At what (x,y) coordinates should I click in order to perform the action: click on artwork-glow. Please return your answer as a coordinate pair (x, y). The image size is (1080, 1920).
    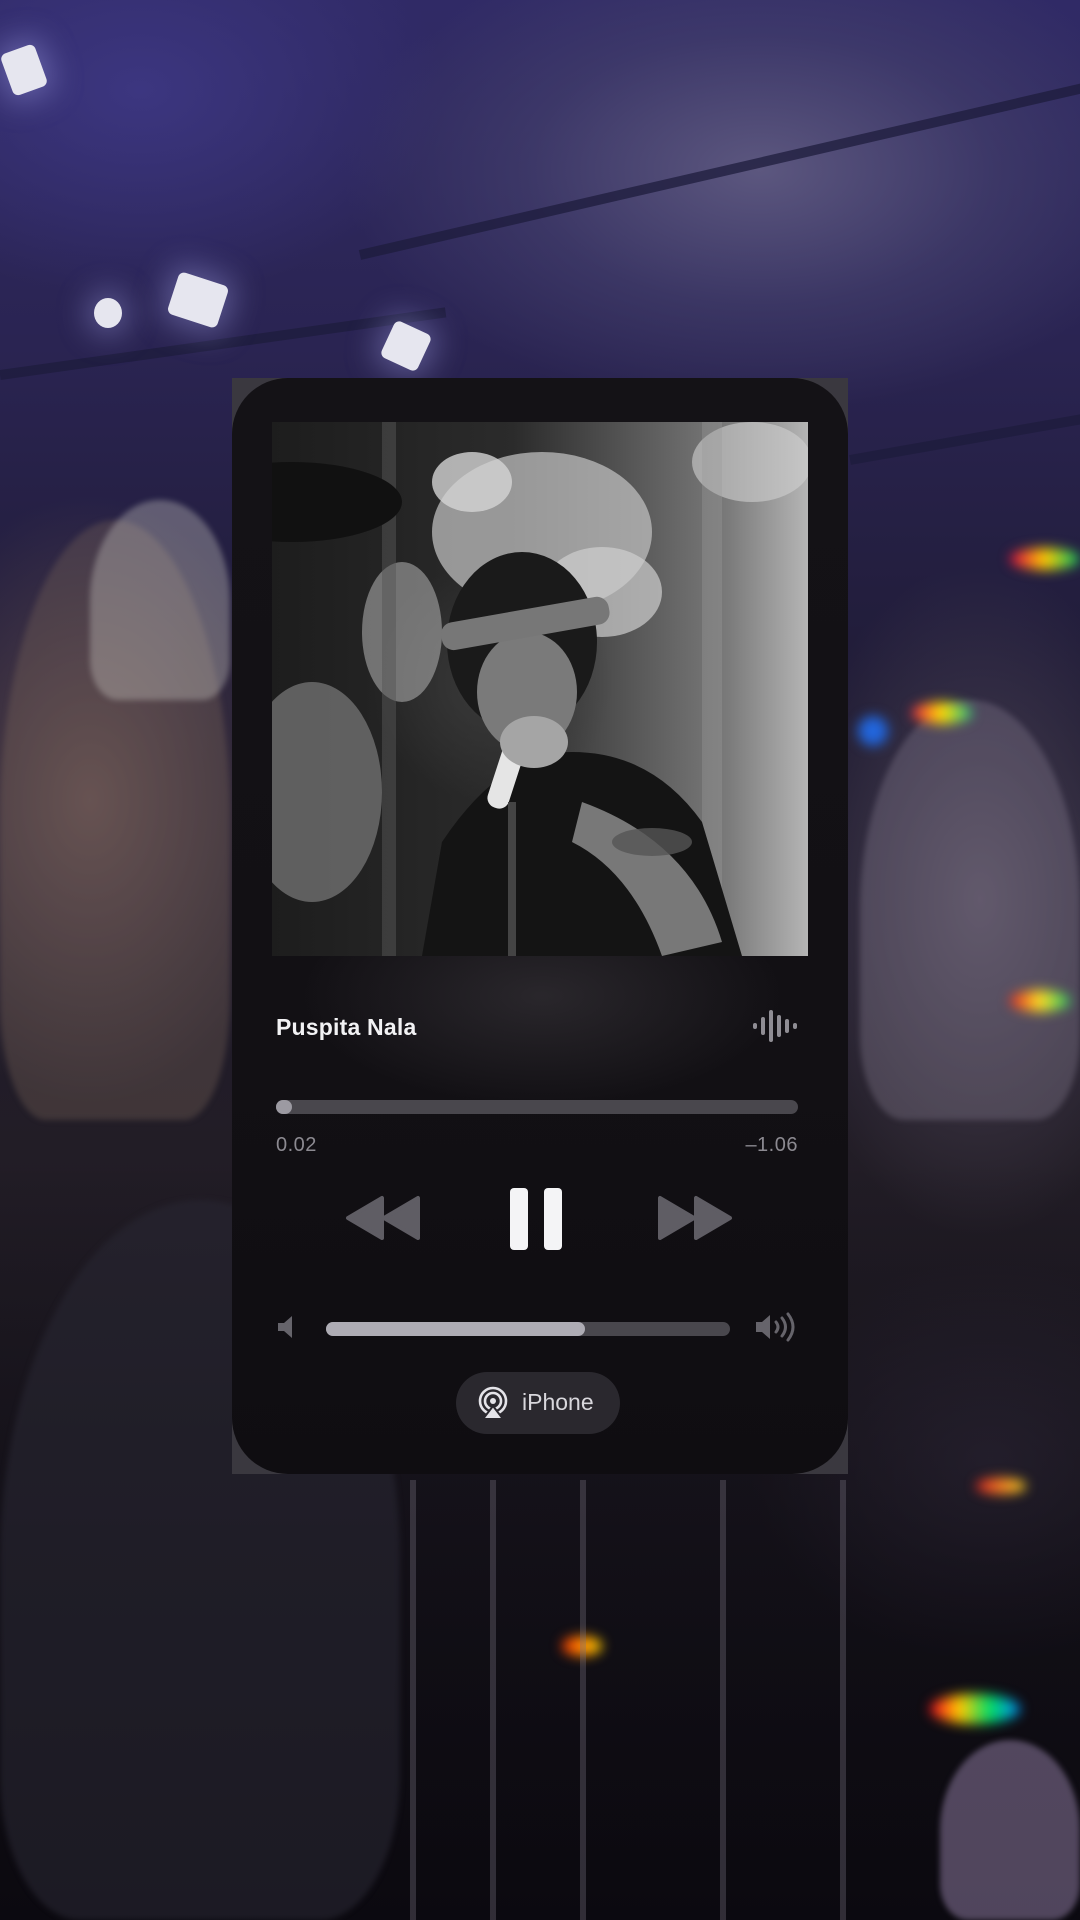
    Looking at the image, I should click on (540, 1056).